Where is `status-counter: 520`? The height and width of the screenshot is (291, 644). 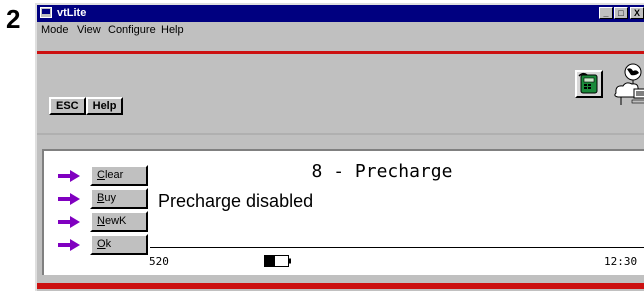 status-counter: 520 is located at coordinates (159, 261).